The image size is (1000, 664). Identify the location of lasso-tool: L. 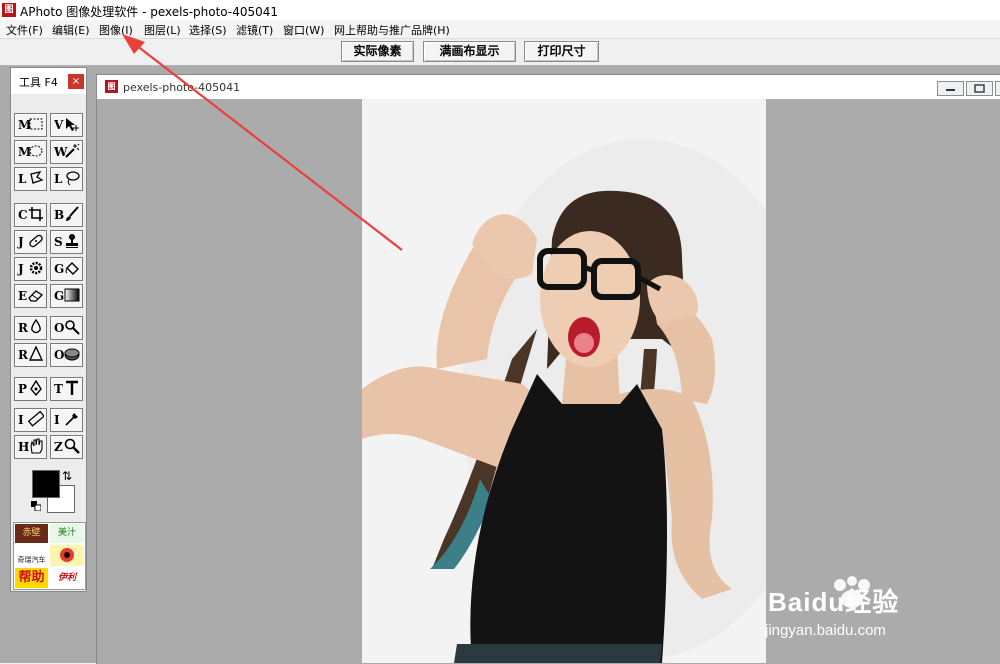
(30, 179).